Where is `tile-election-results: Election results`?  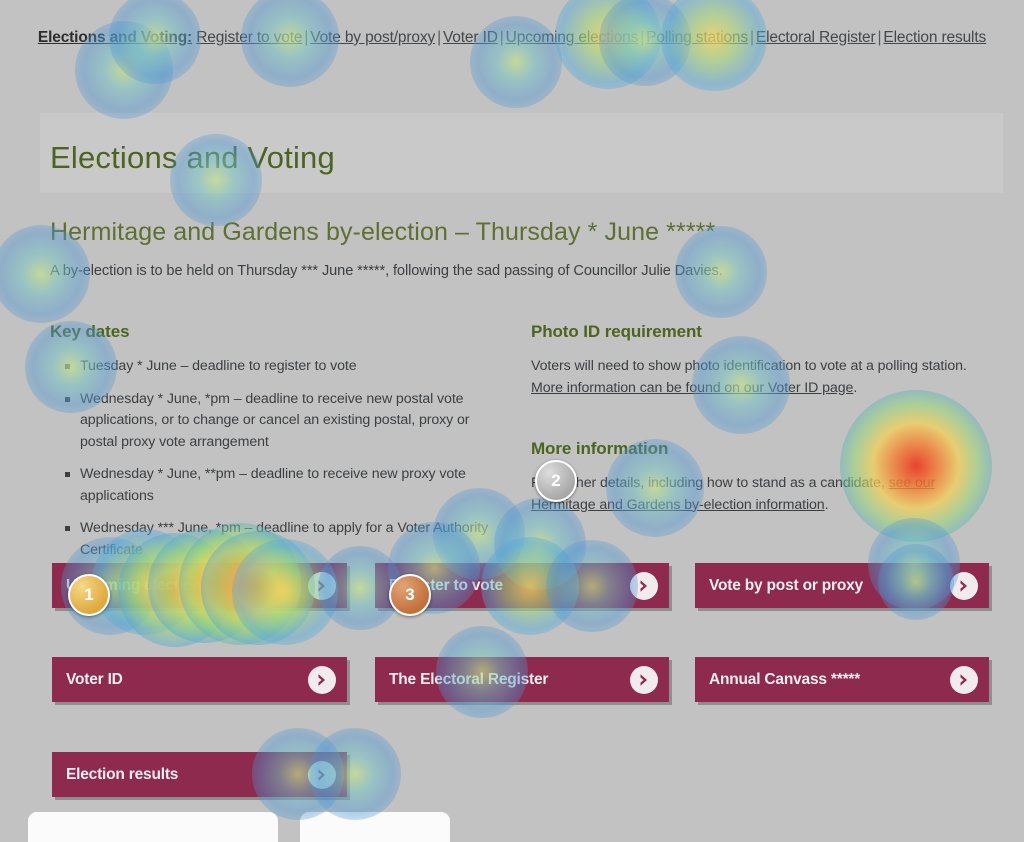 tile-election-results: Election results is located at coordinates (199, 774).